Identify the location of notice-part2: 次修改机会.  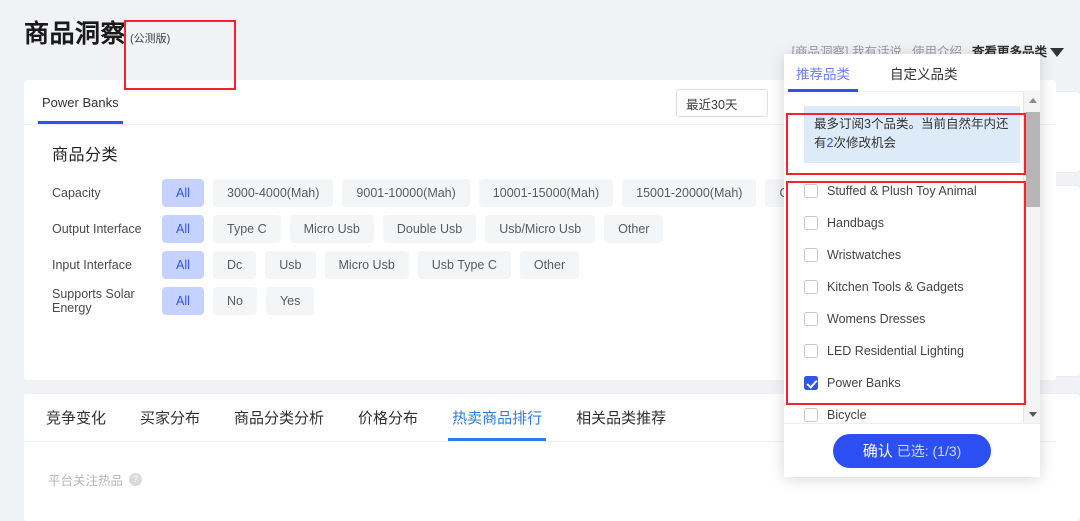
(864, 143).